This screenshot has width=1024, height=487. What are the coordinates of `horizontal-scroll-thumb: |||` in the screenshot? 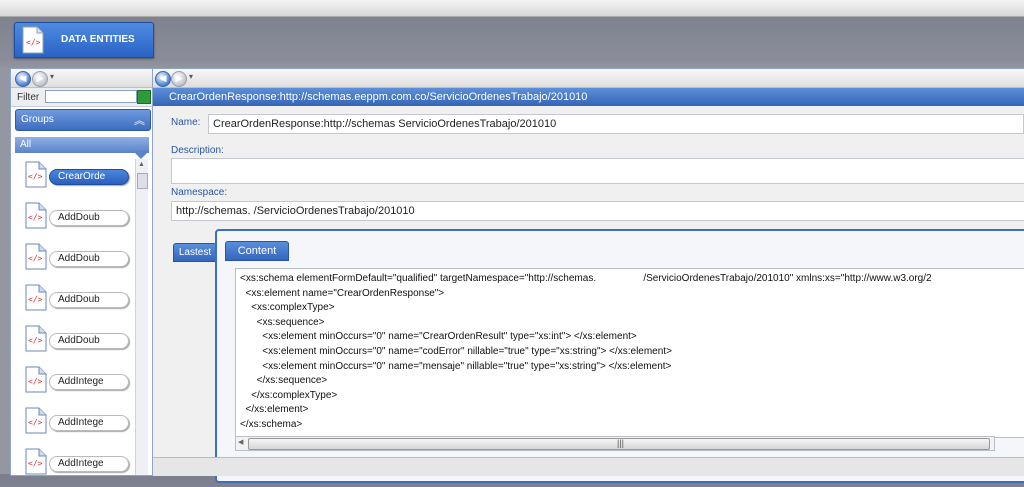 It's located at (619, 444).